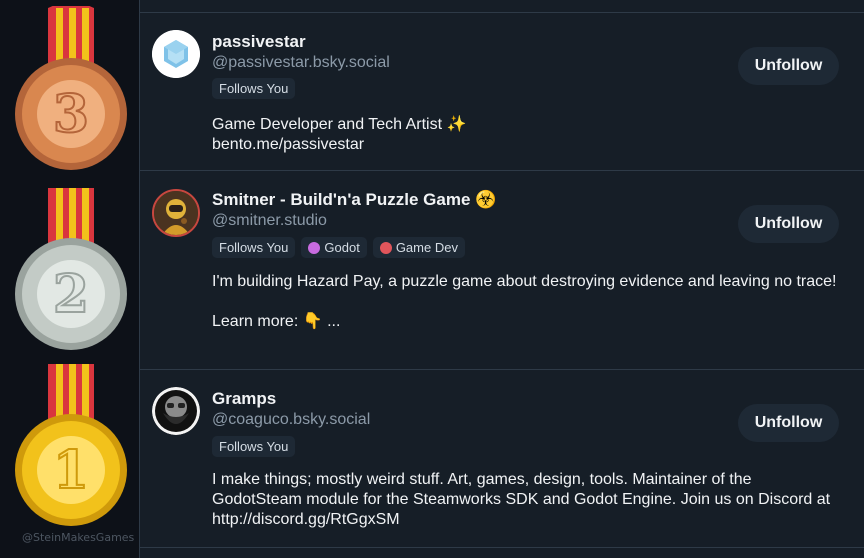 This screenshot has height=558, width=864. I want to click on handle: @coaguco.bsky.social, so click(291, 420).